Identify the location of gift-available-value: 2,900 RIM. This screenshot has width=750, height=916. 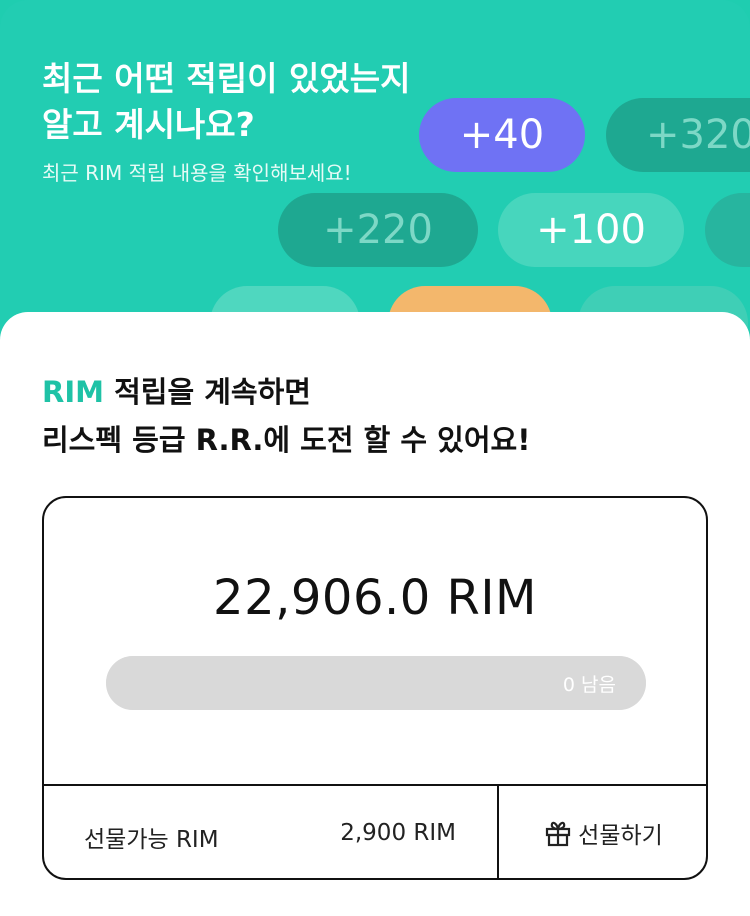
(398, 833).